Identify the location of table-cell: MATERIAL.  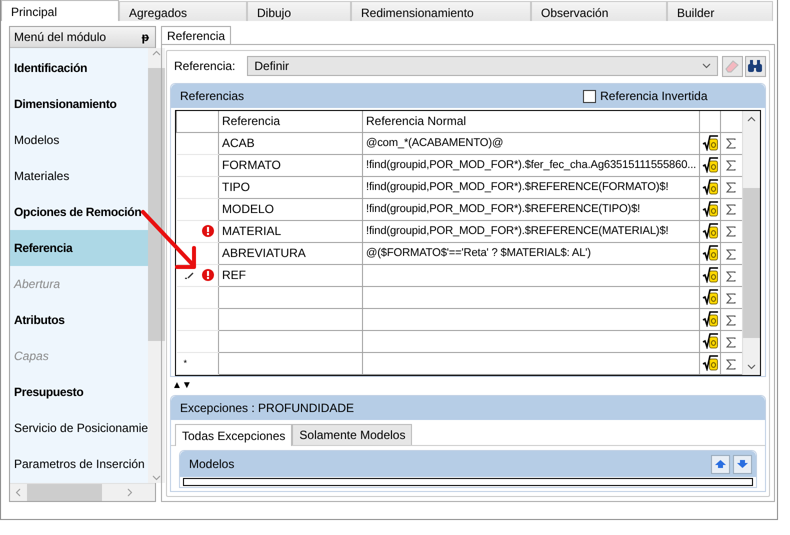
(290, 231).